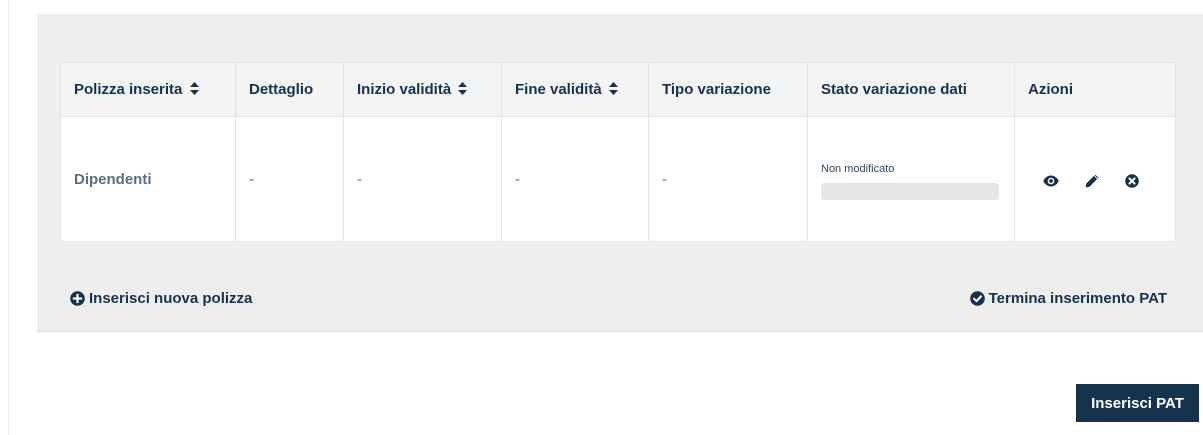 The width and height of the screenshot is (1203, 435). Describe the element at coordinates (858, 169) in the screenshot. I see `status-text: Non modificato` at that location.